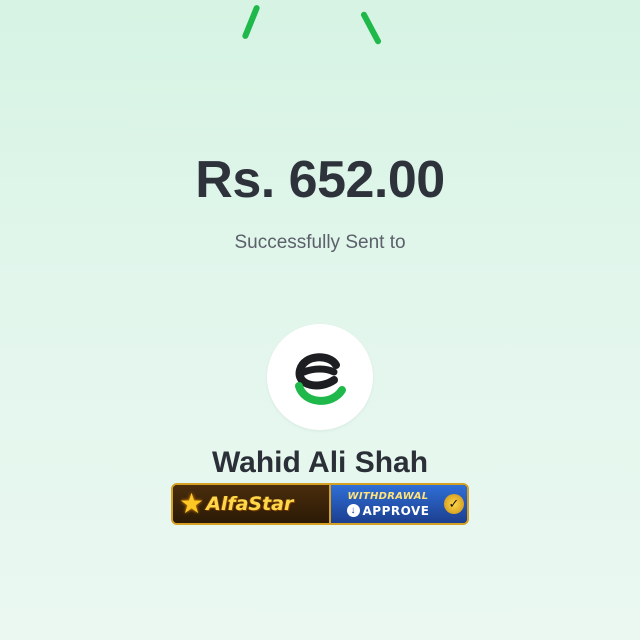  I want to click on transaction-status: Successfully Sent to, so click(320, 242).